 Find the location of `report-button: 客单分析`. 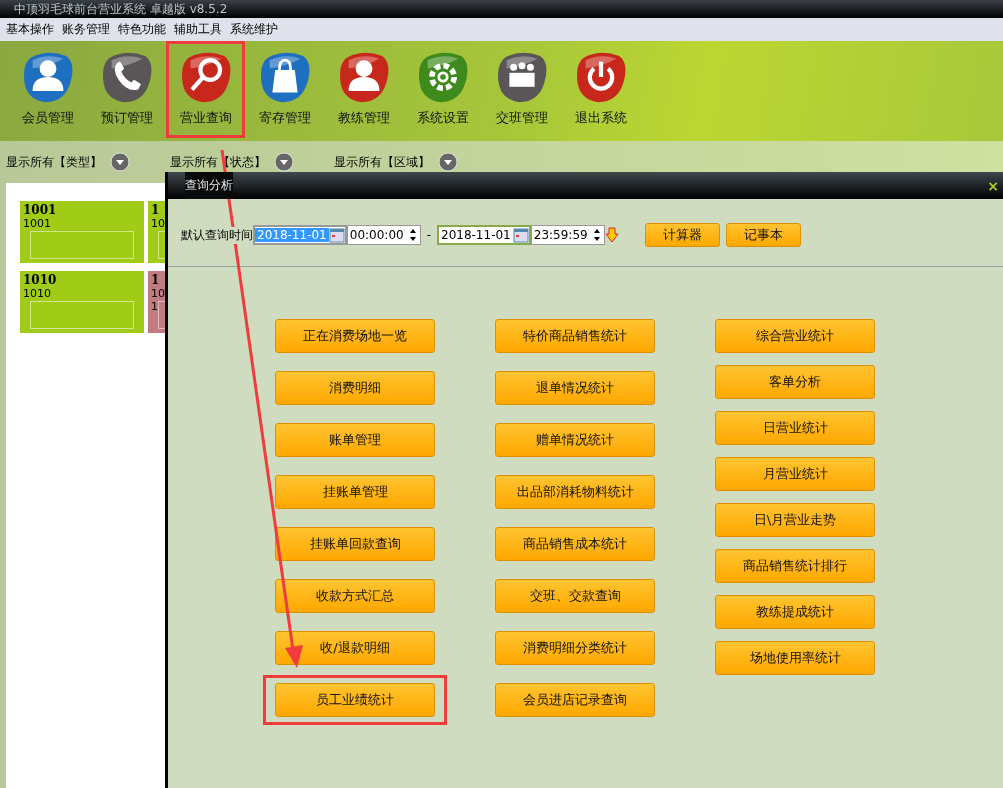

report-button: 客单分析 is located at coordinates (795, 382).